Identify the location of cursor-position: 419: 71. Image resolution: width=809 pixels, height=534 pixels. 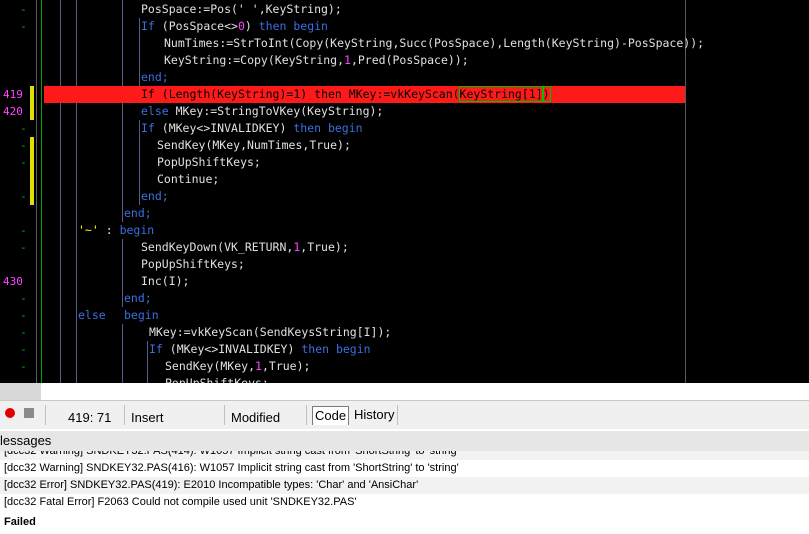
(90, 417).